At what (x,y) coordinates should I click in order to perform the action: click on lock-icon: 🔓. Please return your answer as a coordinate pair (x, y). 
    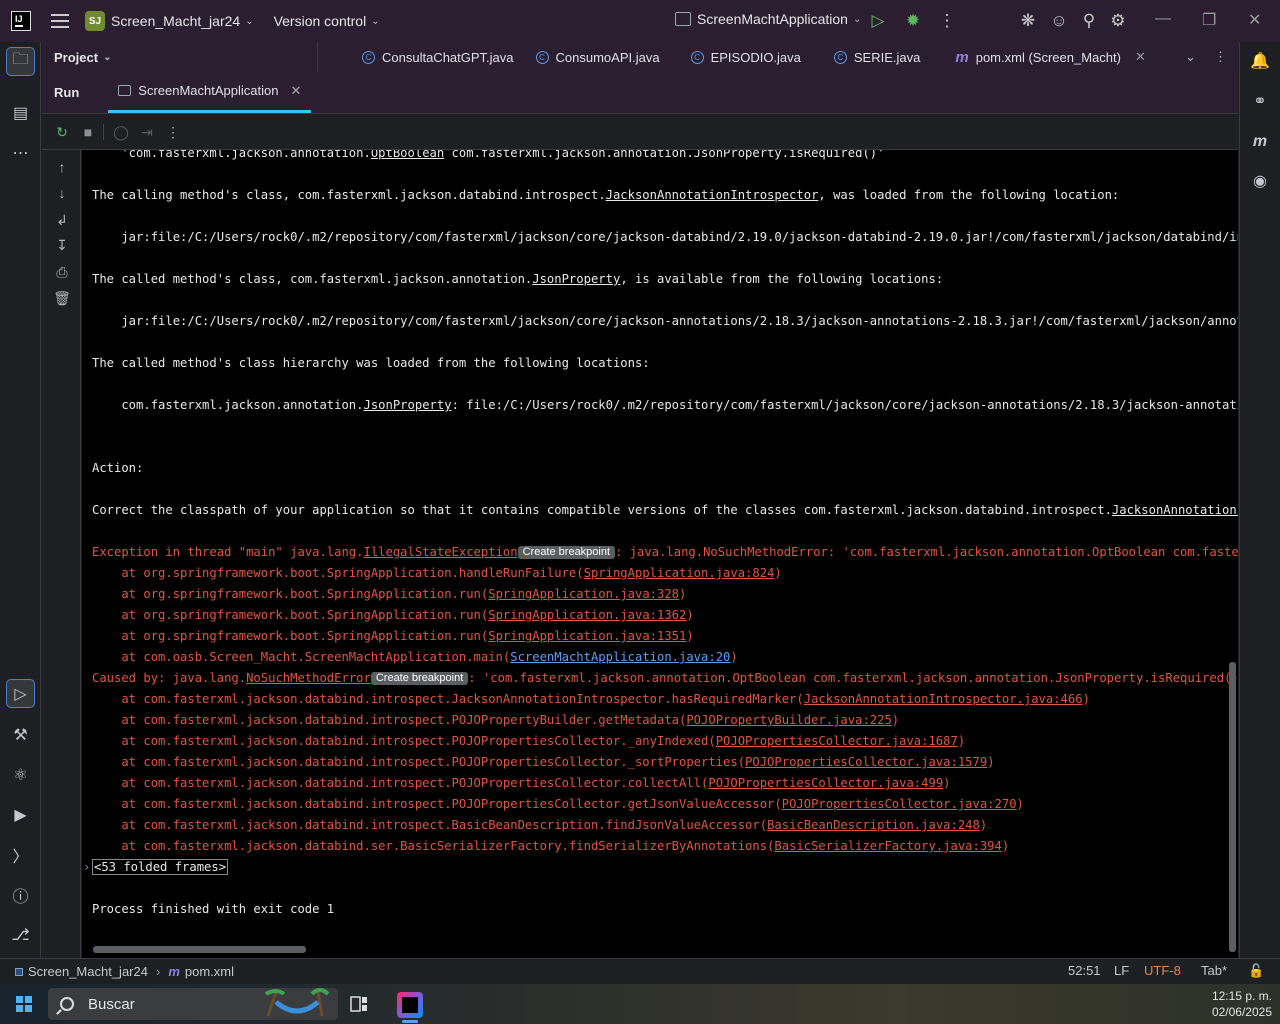
    Looking at the image, I should click on (1256, 971).